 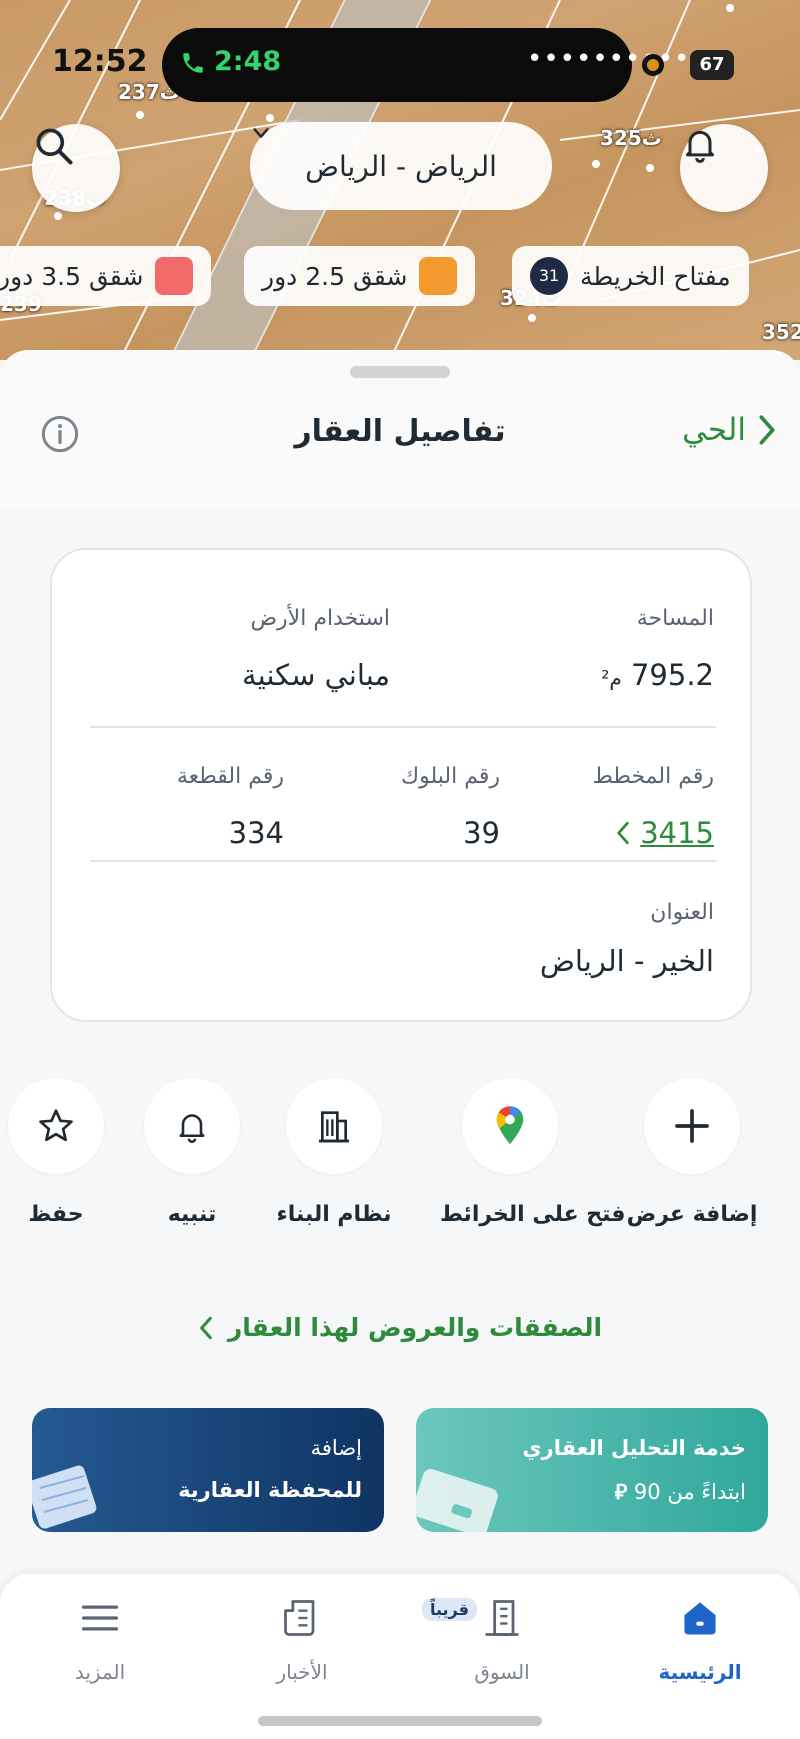 What do you see at coordinates (631, 138) in the screenshot?
I see `plot-label-325: 325ث` at bounding box center [631, 138].